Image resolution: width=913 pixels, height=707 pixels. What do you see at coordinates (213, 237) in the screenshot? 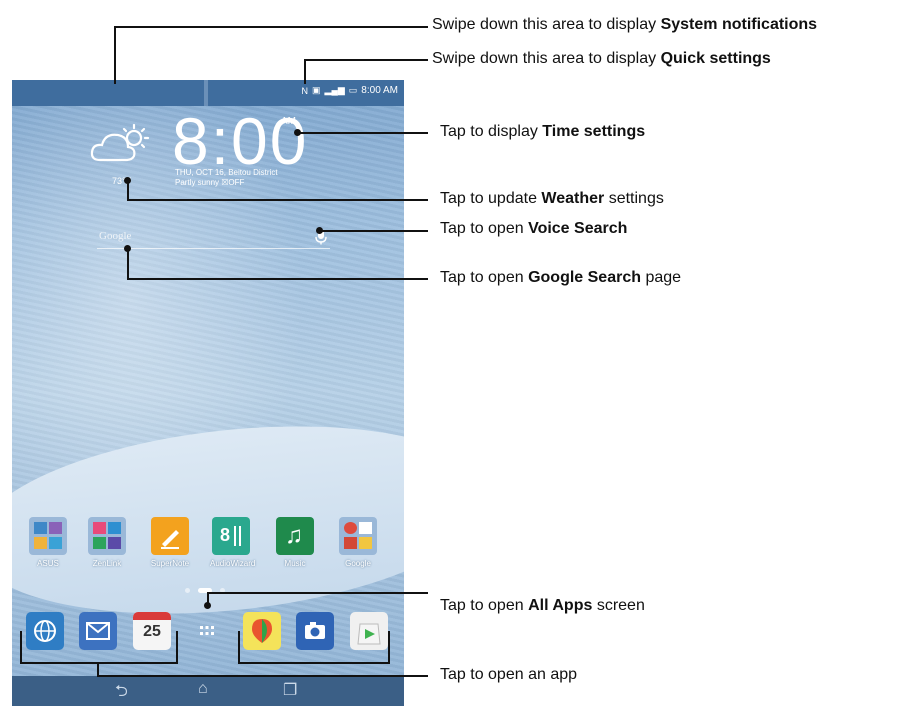
I see `google-search-bar: Google` at bounding box center [213, 237].